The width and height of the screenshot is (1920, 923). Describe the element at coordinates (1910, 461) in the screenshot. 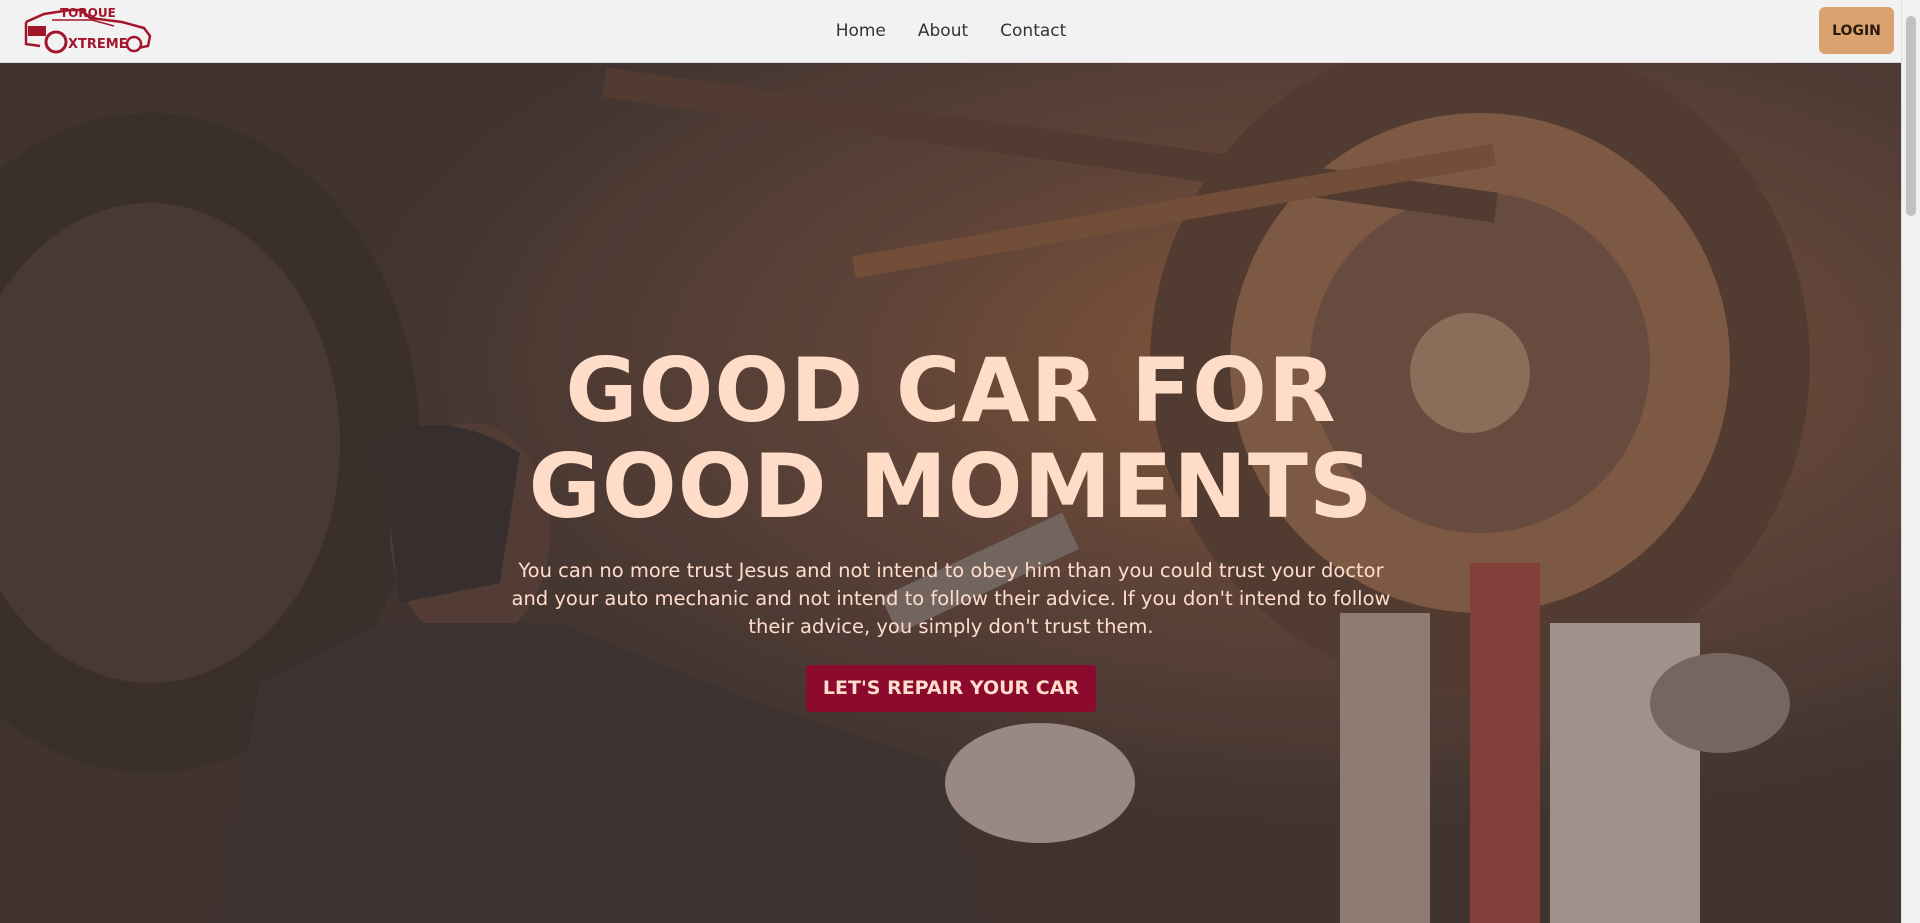

I see `page-scrollbar` at that location.